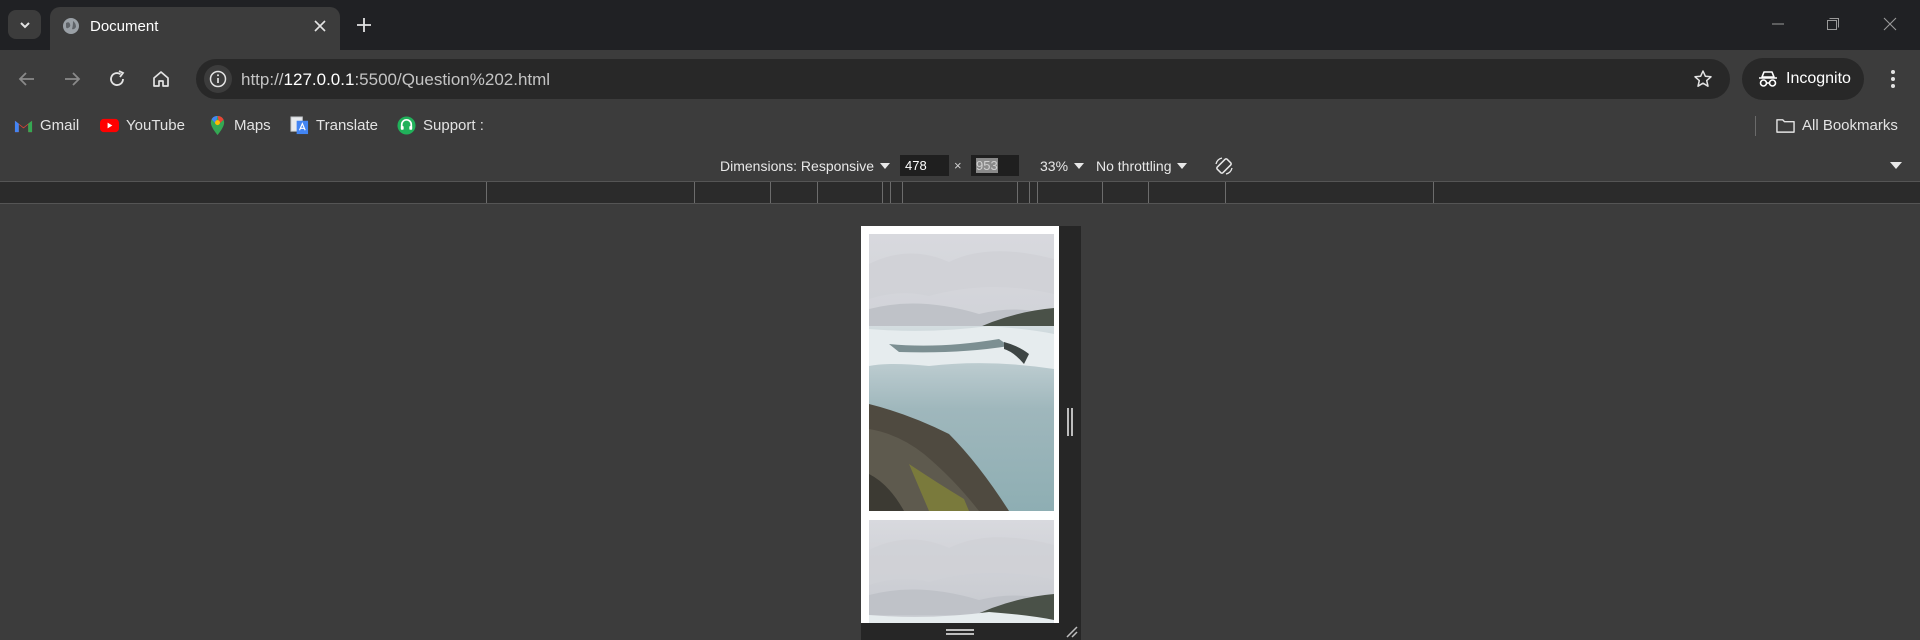 This screenshot has width=1920, height=640. What do you see at coordinates (960, 192) in the screenshot?
I see `media-query-bar` at bounding box center [960, 192].